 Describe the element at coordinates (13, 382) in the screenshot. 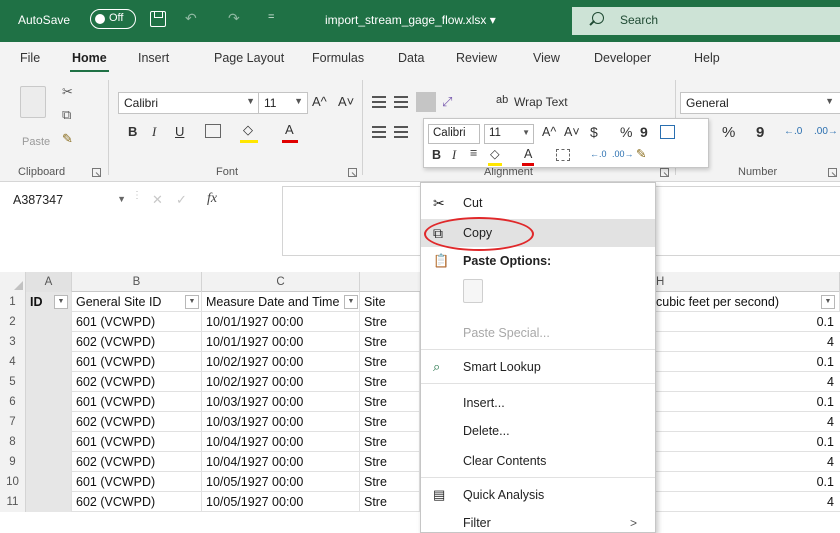

I see `row-number: 5` at that location.